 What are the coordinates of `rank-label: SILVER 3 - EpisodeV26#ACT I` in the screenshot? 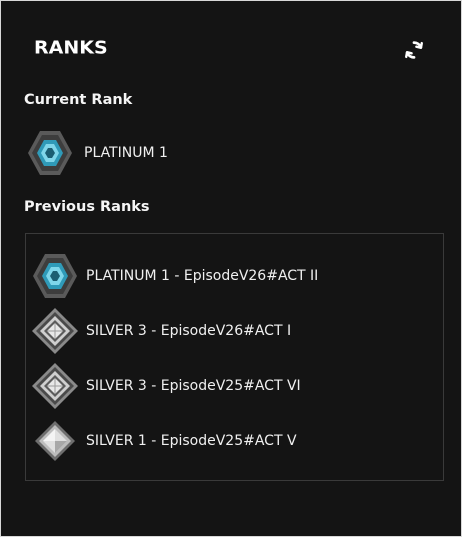 It's located at (189, 330).